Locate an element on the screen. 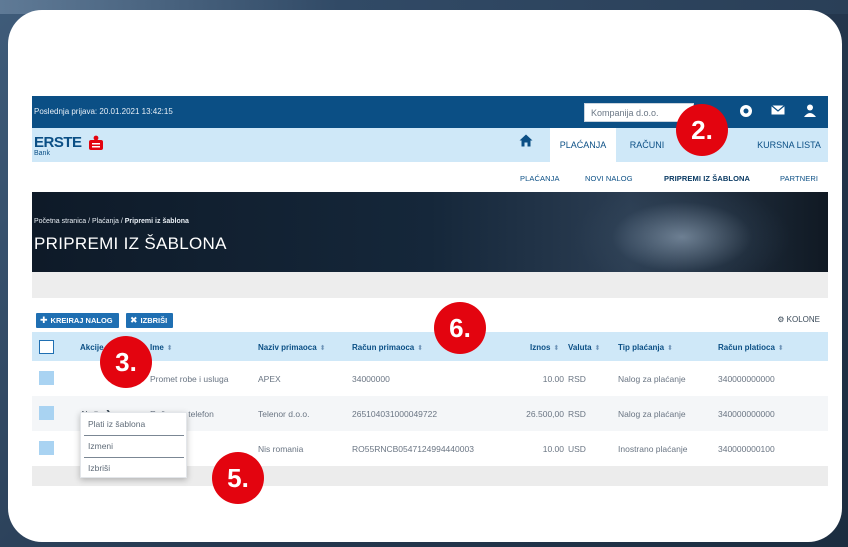 The height and width of the screenshot is (547, 848). menu-item-plati-iz-sablona: Plati iz šablona is located at coordinates (133, 424).